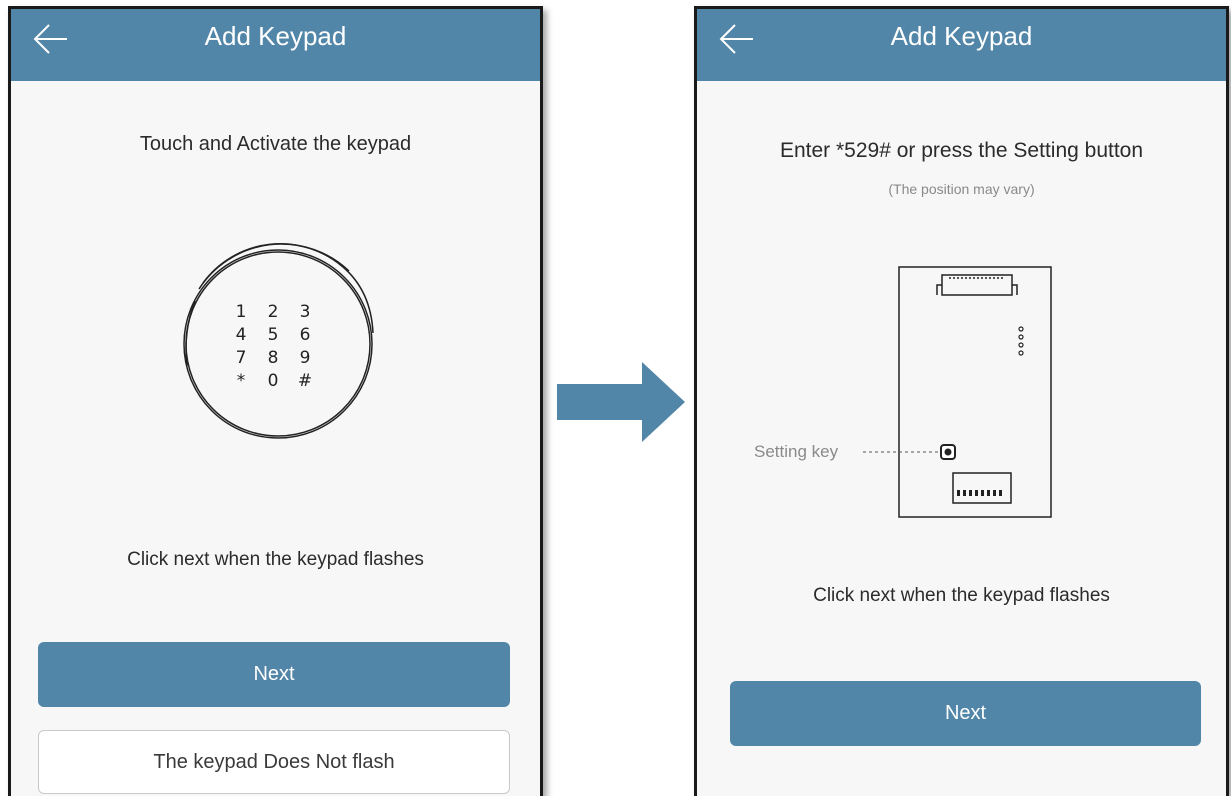 The image size is (1231, 796). I want to click on keypad-key: *, so click(241, 381).